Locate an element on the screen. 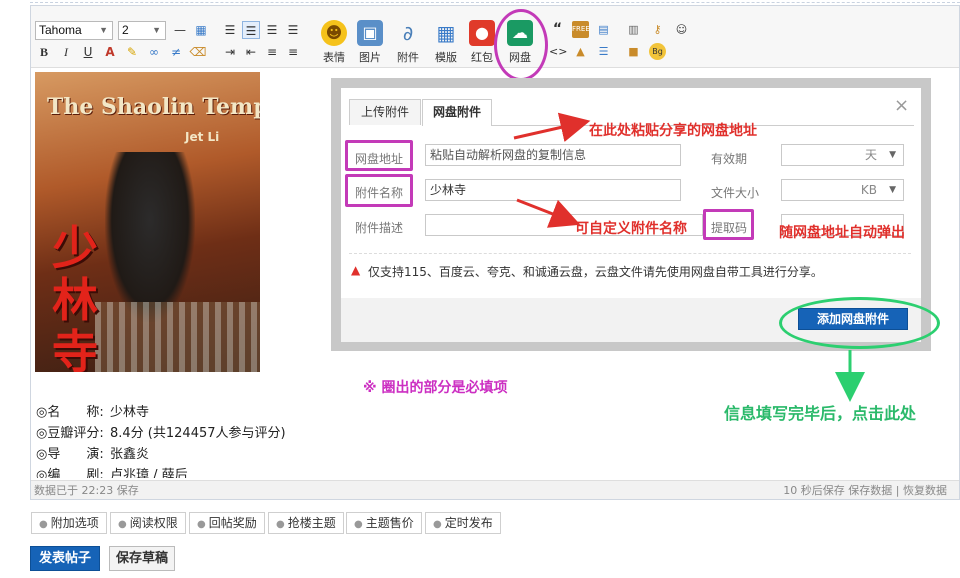 The width and height of the screenshot is (960, 578). option-read-permission: ● 阅读权限 is located at coordinates (148, 523).